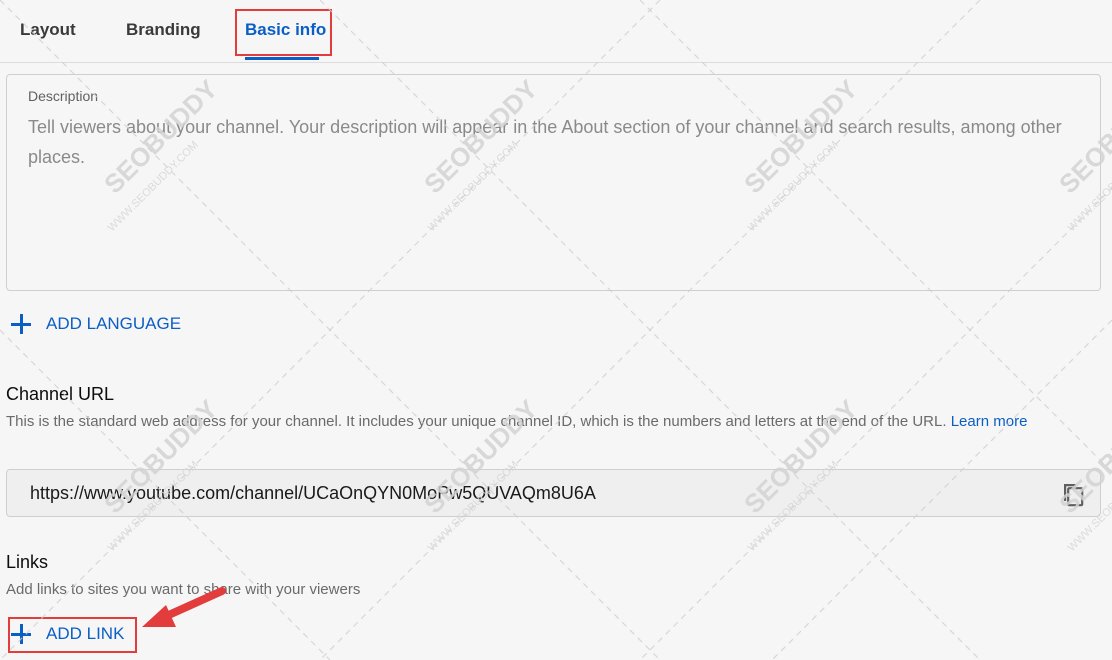 Image resolution: width=1112 pixels, height=660 pixels. What do you see at coordinates (282, 58) in the screenshot?
I see `active-tab-indicator` at bounding box center [282, 58].